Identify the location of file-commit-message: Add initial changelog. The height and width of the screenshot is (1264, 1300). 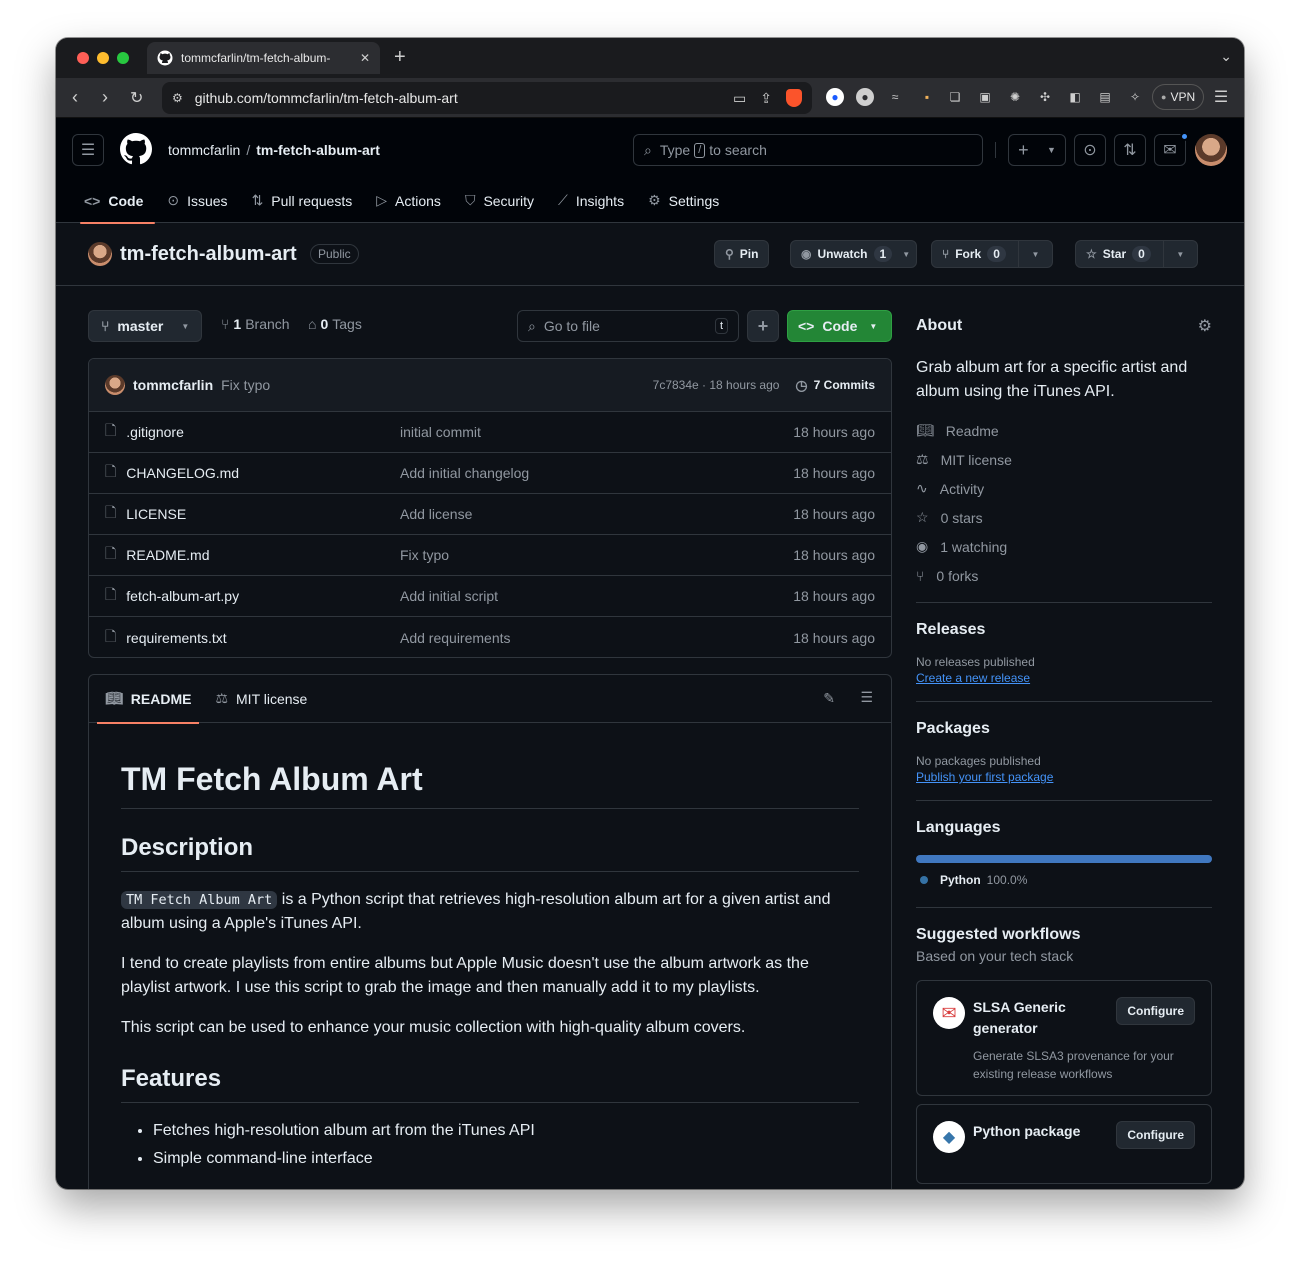
(596, 473).